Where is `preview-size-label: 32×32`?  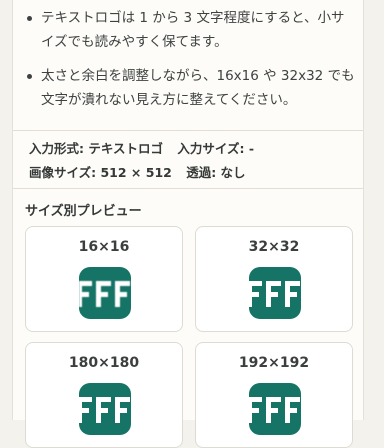
preview-size-label: 32×32 is located at coordinates (274, 247).